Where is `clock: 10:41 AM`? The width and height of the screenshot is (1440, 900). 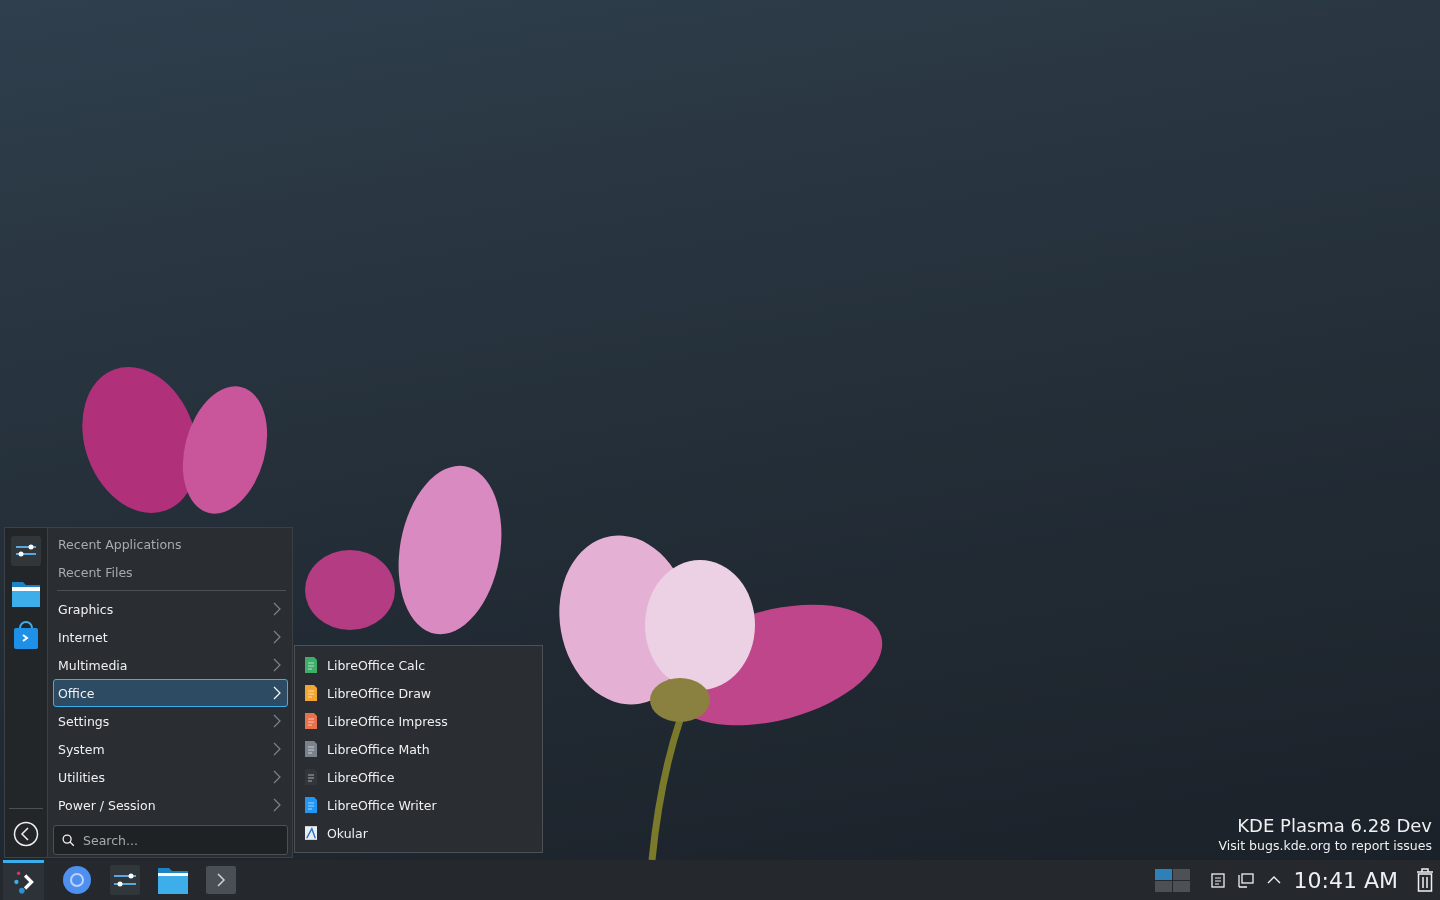
clock: 10:41 AM is located at coordinates (1345, 880).